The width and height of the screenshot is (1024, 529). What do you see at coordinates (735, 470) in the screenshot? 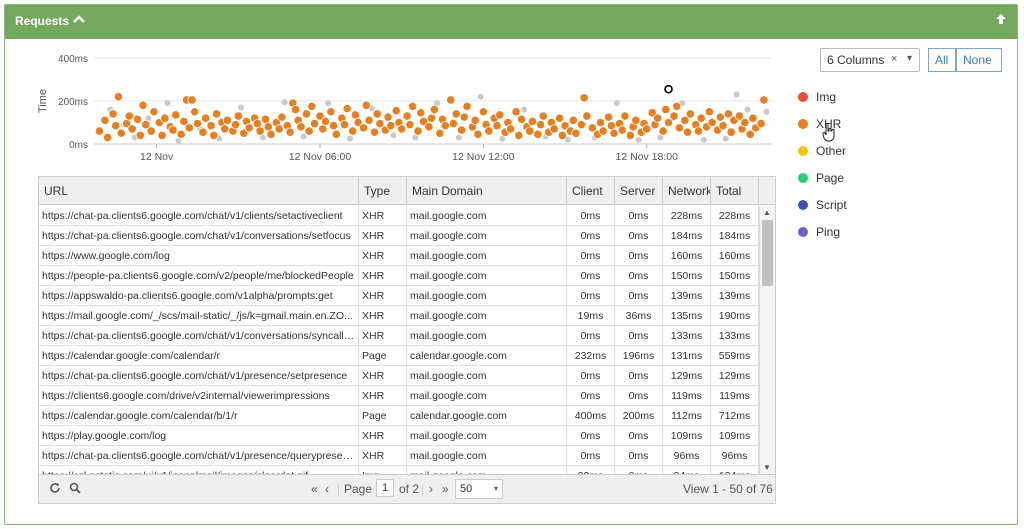
I see `cell-total: 124ms` at bounding box center [735, 470].